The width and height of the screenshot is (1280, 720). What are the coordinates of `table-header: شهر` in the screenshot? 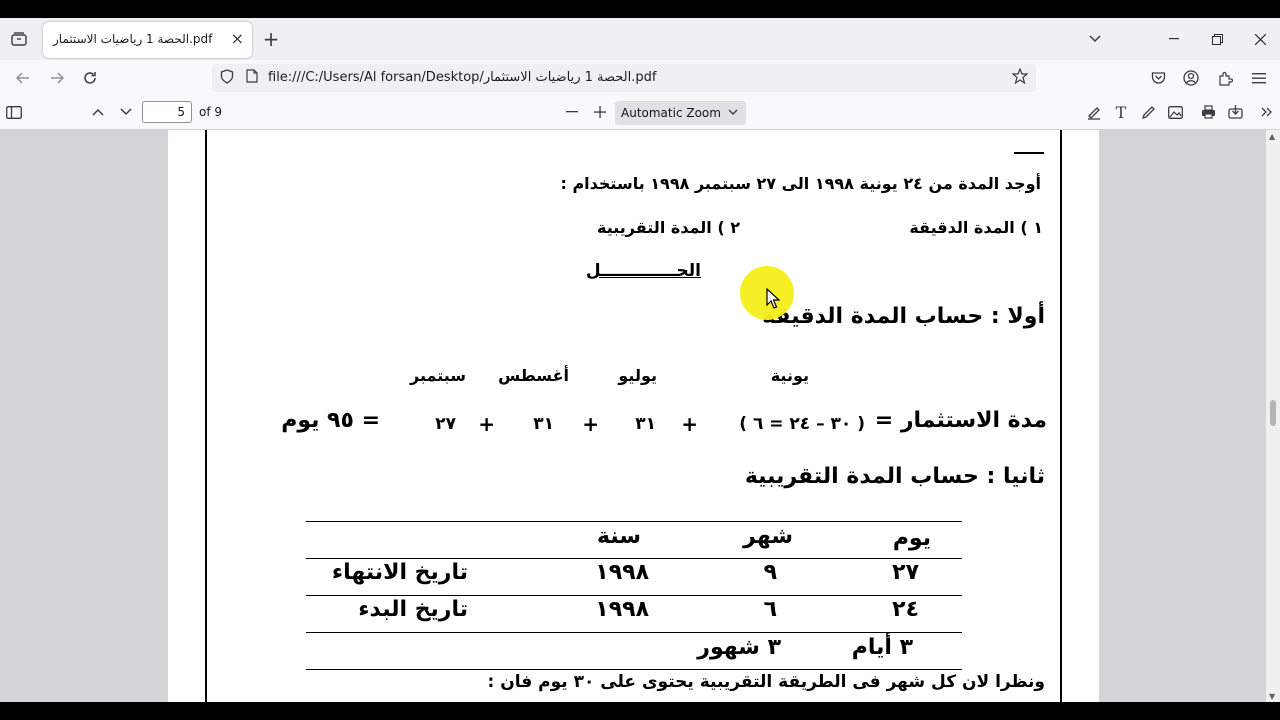 It's located at (768, 536).